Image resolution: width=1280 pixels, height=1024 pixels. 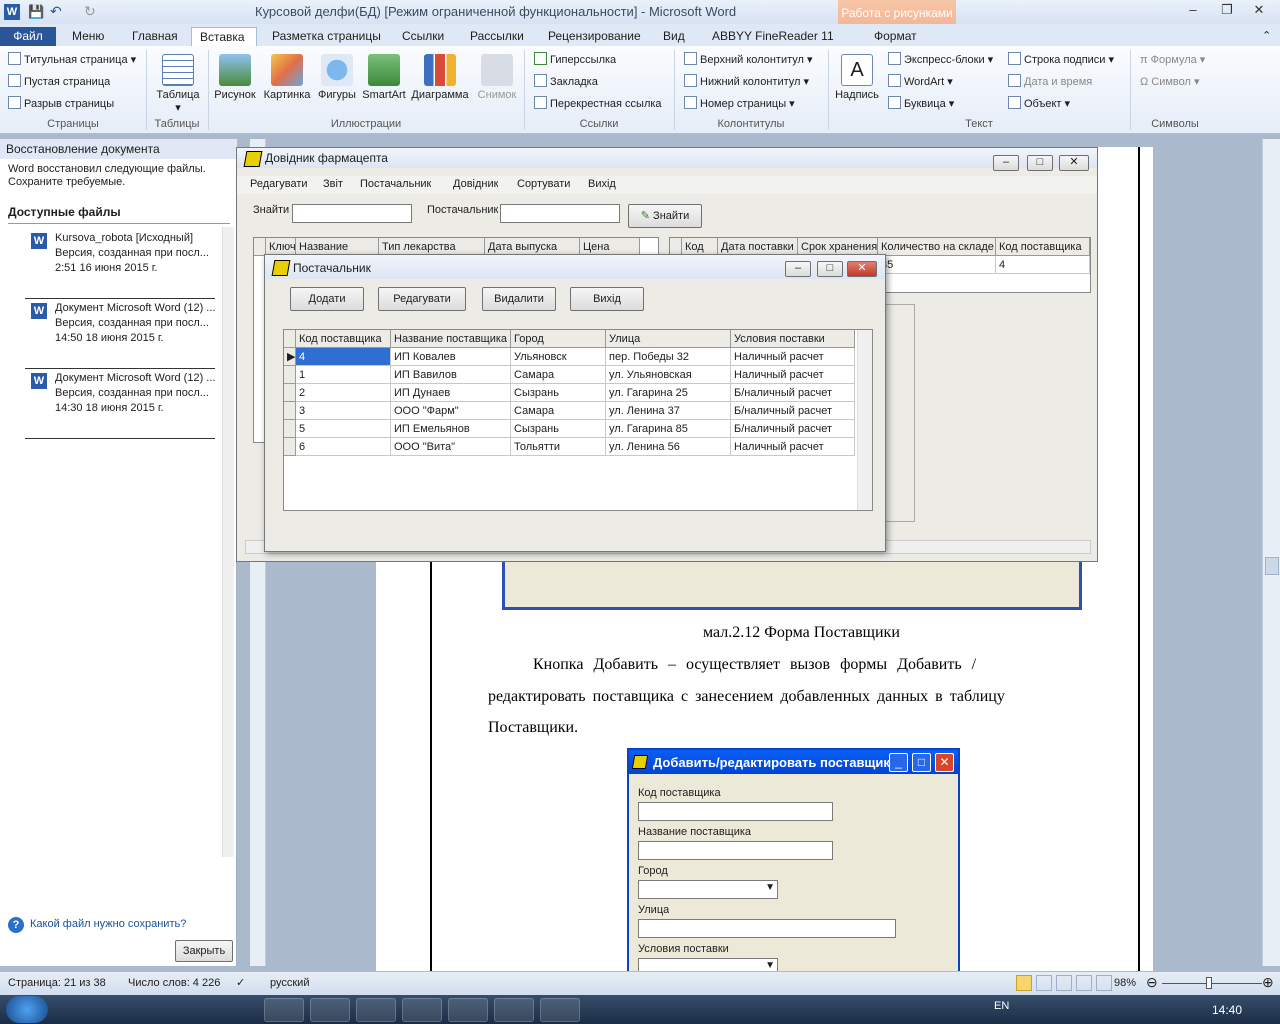 I want to click on input-language: EN, so click(x=1001, y=1006).